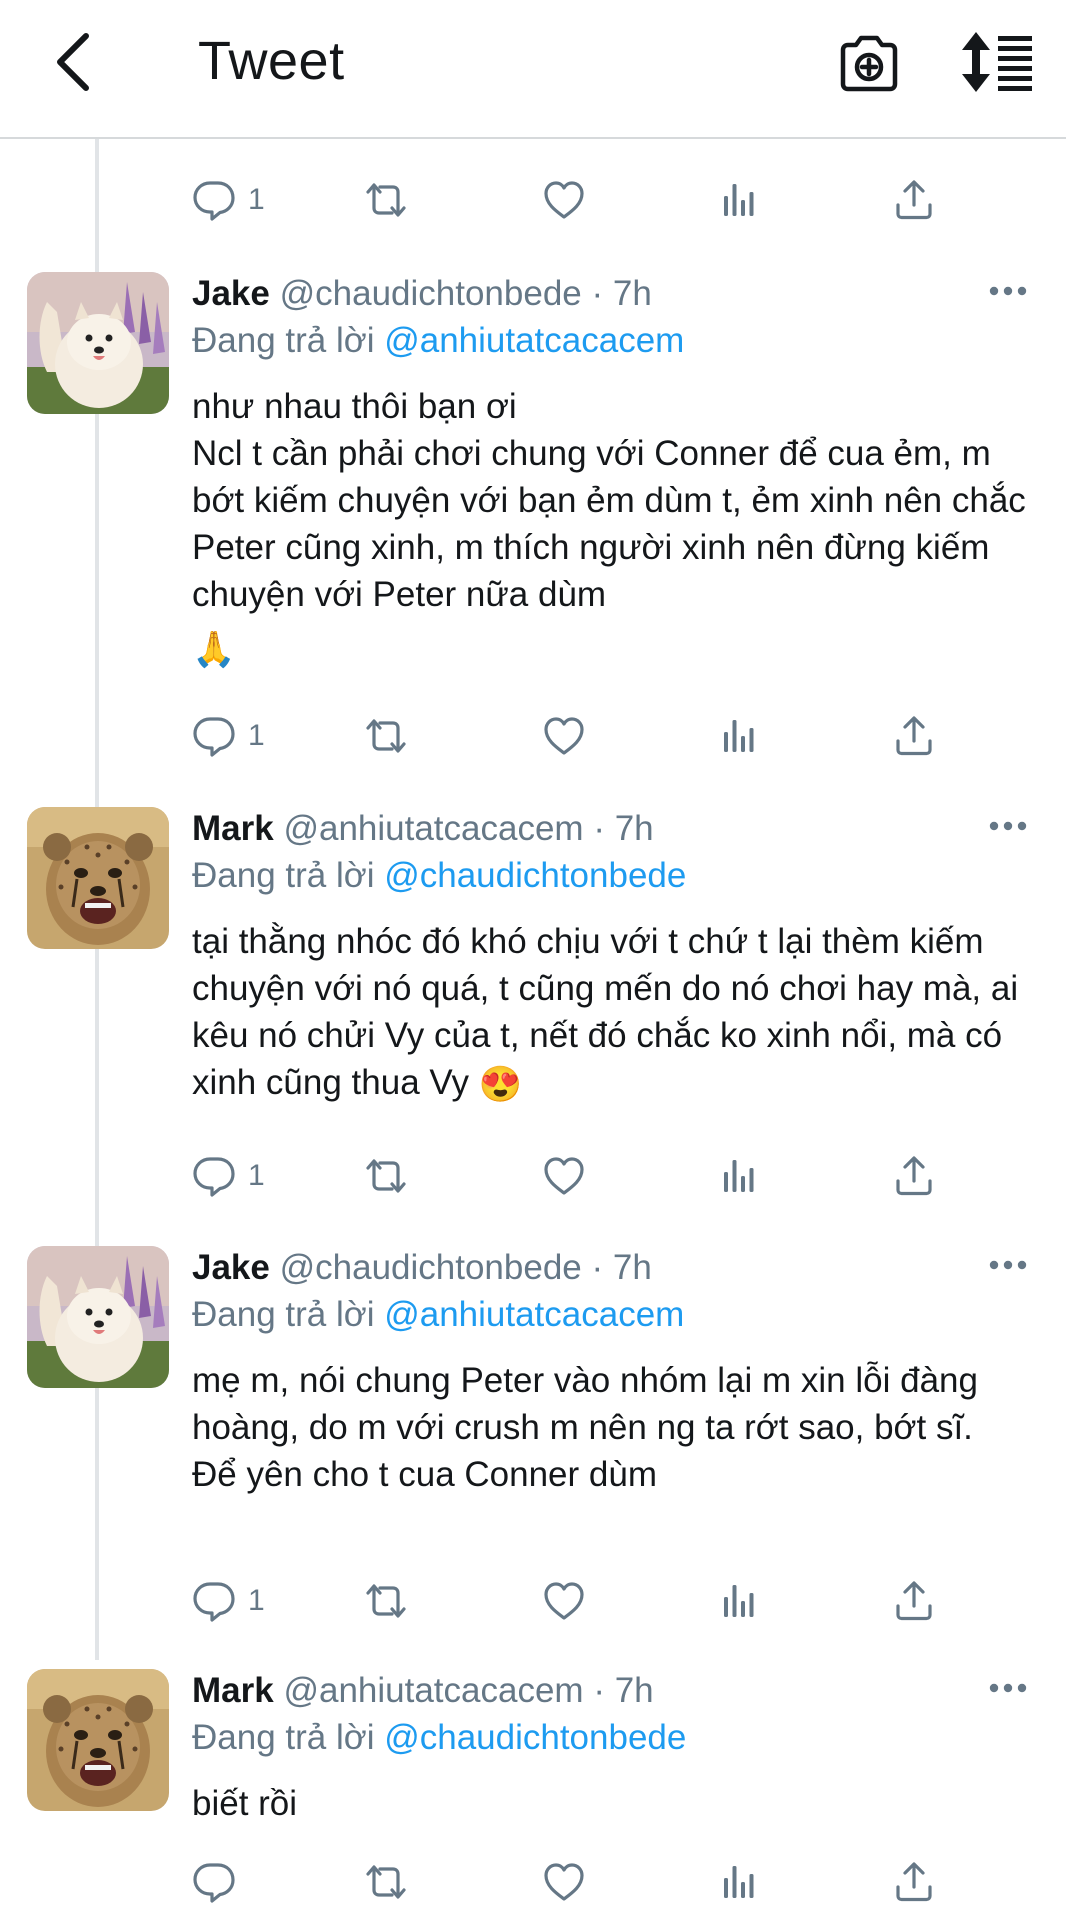 Image resolution: width=1066 pixels, height=1920 pixels. Describe the element at coordinates (76, 62) in the screenshot. I see `chevron-left-icon` at that location.